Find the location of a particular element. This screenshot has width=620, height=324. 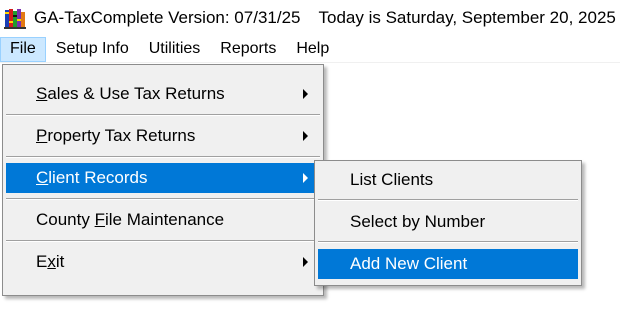

menu-item-list-clients: List Clients is located at coordinates (448, 180).